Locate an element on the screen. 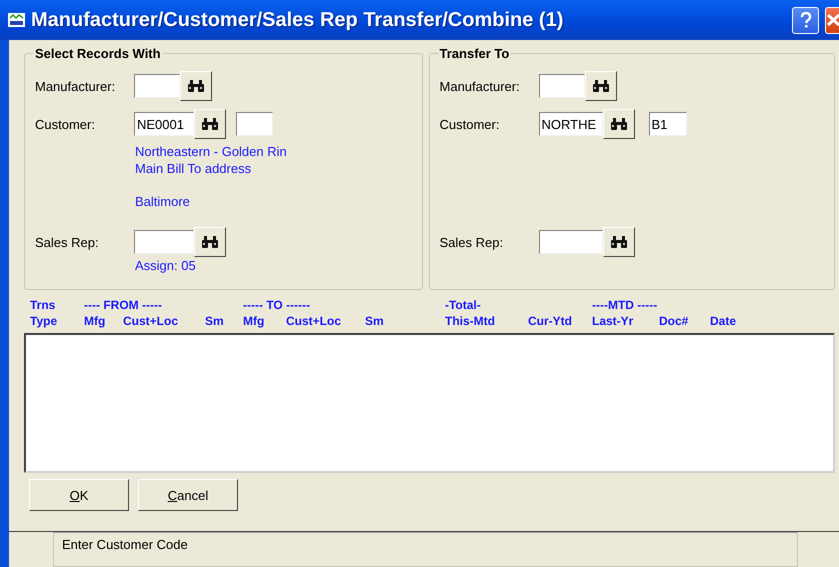 Image resolution: width=839 pixels, height=567 pixels. question-mark-icon is located at coordinates (806, 20).